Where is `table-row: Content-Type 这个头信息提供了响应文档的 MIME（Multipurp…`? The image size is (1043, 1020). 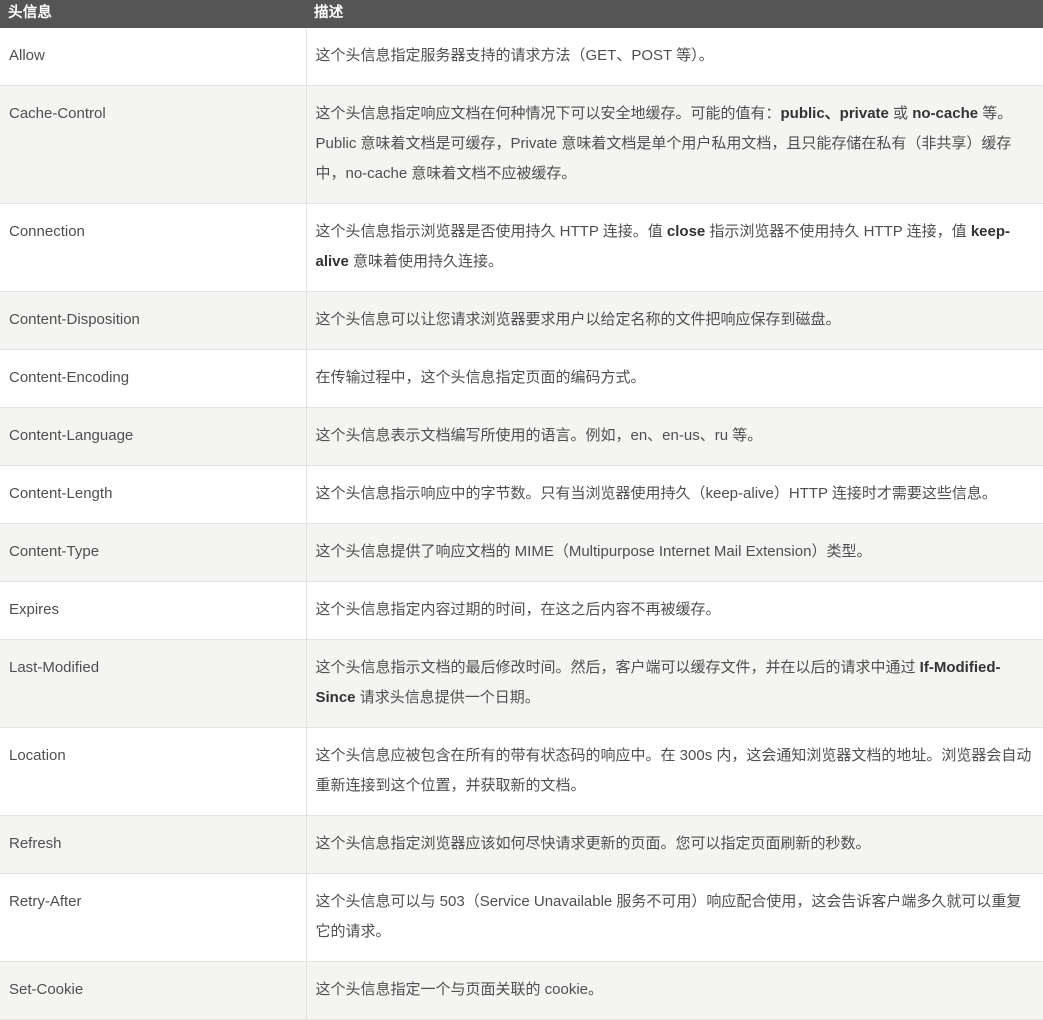 table-row: Content-Type 这个头信息提供了响应文档的 MIME（Multipurp… is located at coordinates (521, 552).